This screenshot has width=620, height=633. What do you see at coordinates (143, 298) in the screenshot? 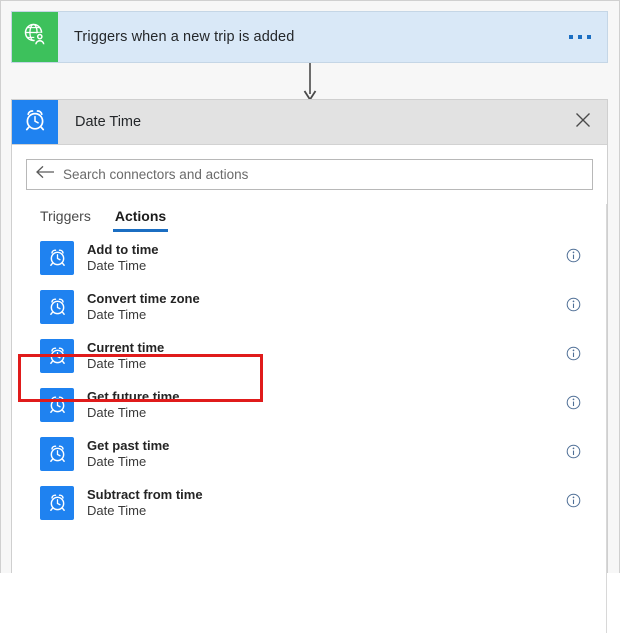
I see `list-item-title: Convert time zone` at bounding box center [143, 298].